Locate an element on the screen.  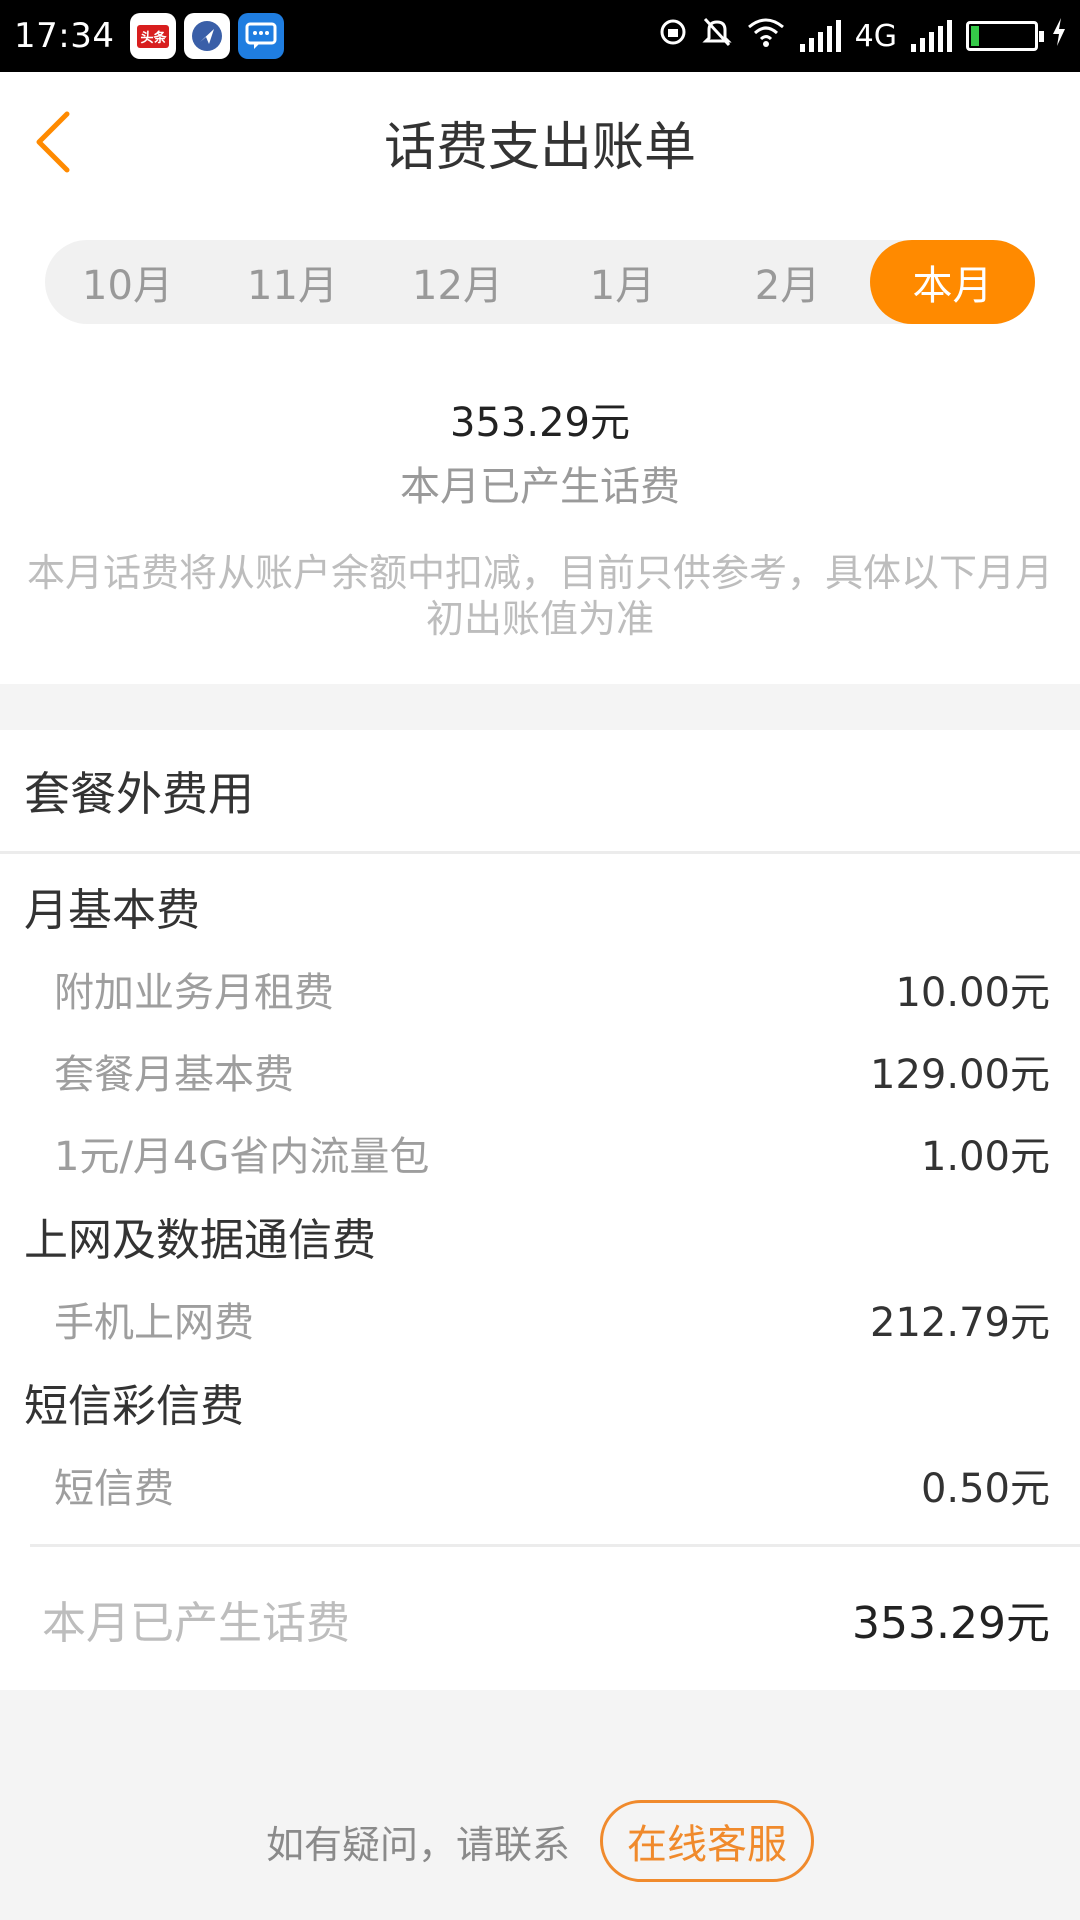
fee-amount: 129.00元 is located at coordinates (960, 1075).